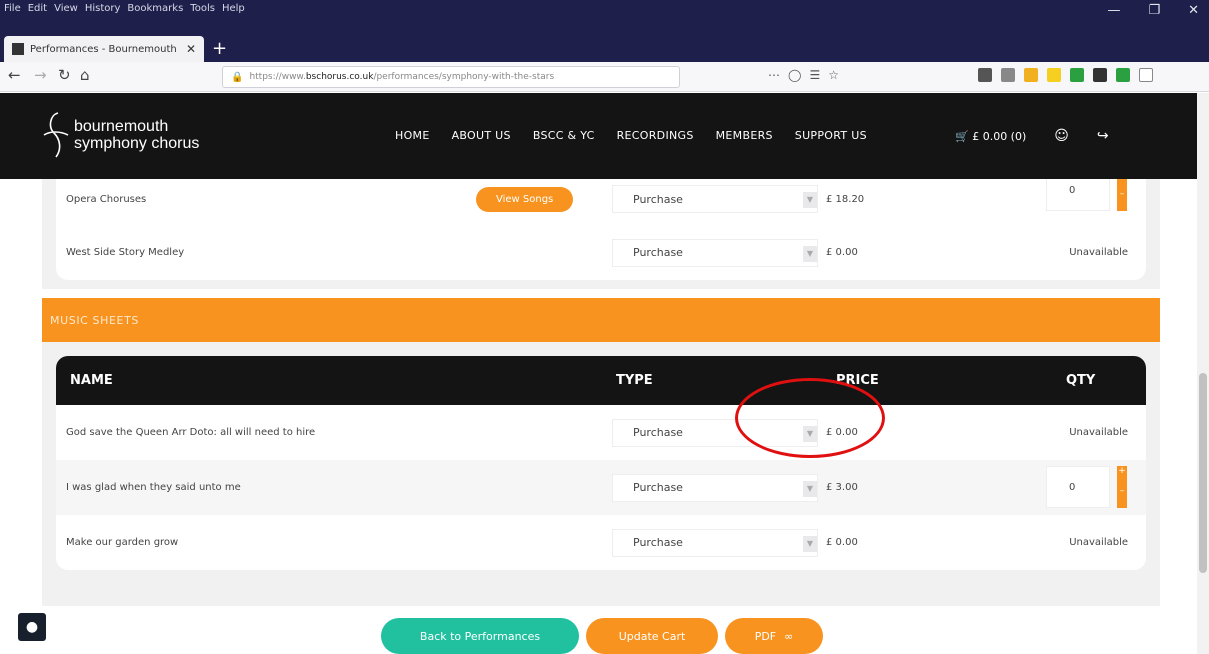 The image size is (1209, 654). I want to click on header-qty: QTY, so click(1081, 380).